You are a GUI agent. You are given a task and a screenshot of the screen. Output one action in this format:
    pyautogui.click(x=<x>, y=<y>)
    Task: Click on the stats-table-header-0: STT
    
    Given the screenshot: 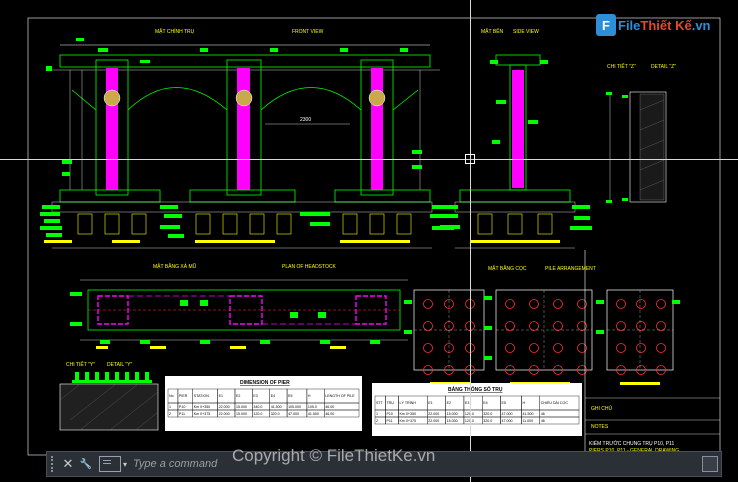 What is the action you would take?
    pyautogui.click(x=380, y=403)
    